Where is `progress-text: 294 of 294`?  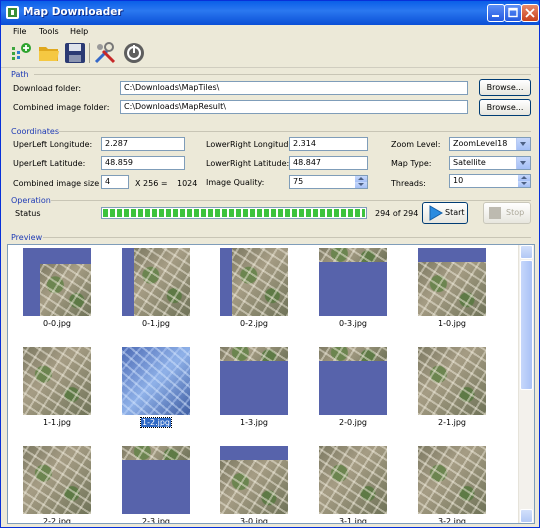
progress-text: 294 of 294 is located at coordinates (397, 213).